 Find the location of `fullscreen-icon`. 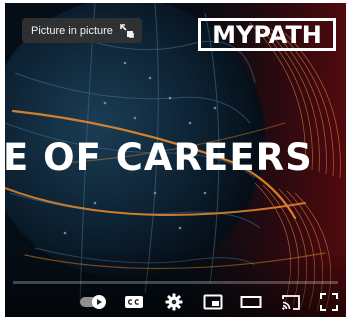

fullscreen-icon is located at coordinates (329, 302).